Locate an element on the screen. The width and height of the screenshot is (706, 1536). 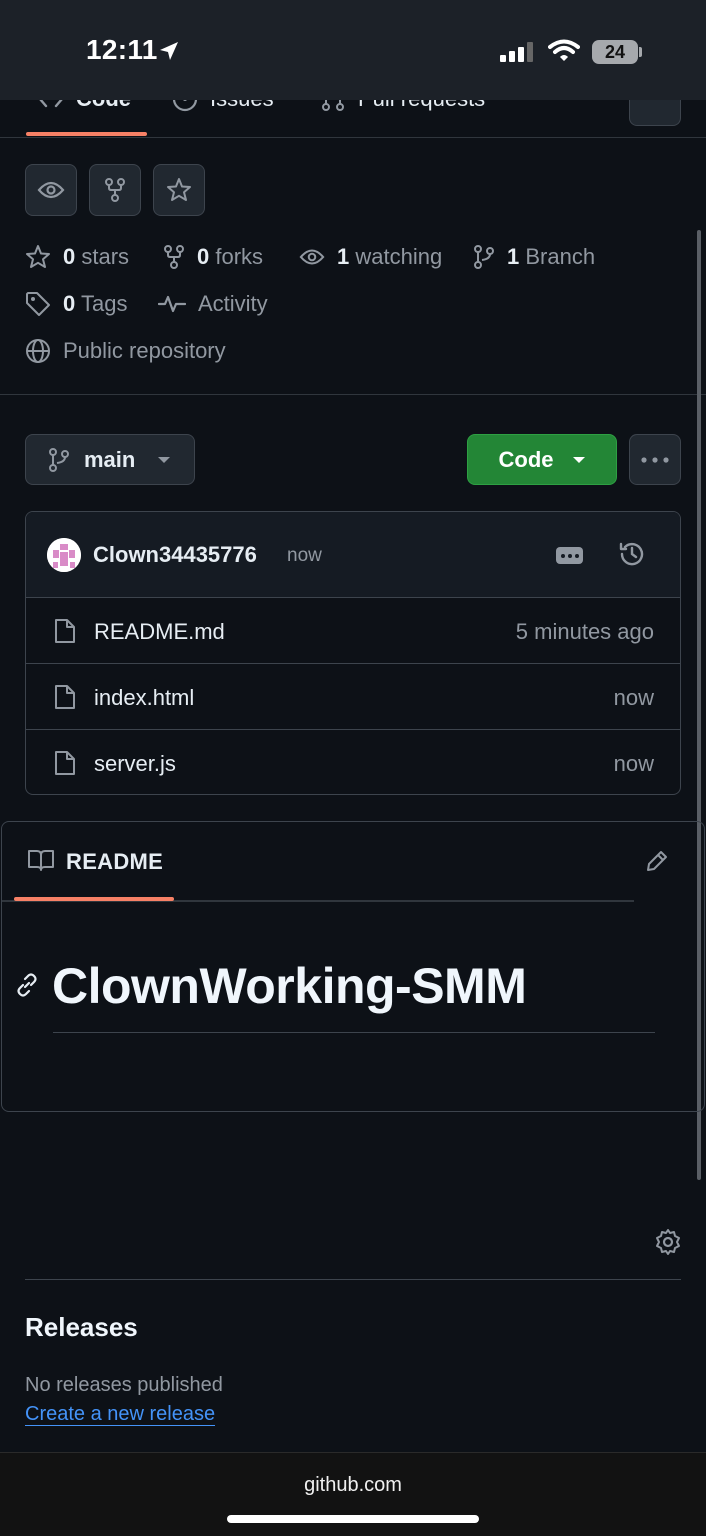
branch-select-button: main is located at coordinates (110, 459).